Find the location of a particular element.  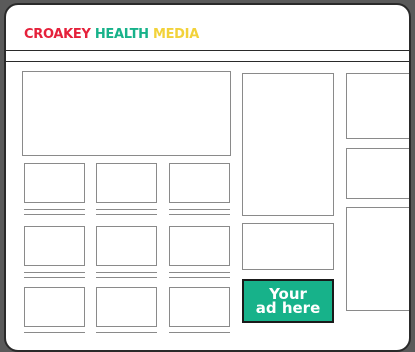

site-logo: CROAKEY HEALTH MEDIA is located at coordinates (111, 34).